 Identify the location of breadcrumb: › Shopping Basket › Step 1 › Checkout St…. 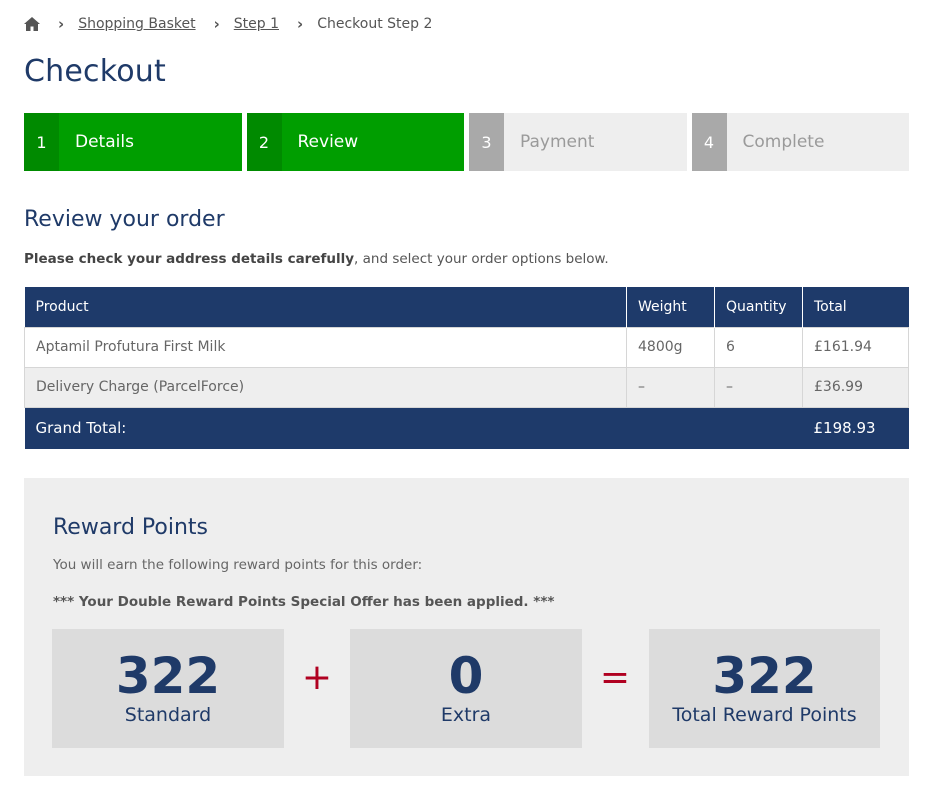
(228, 24).